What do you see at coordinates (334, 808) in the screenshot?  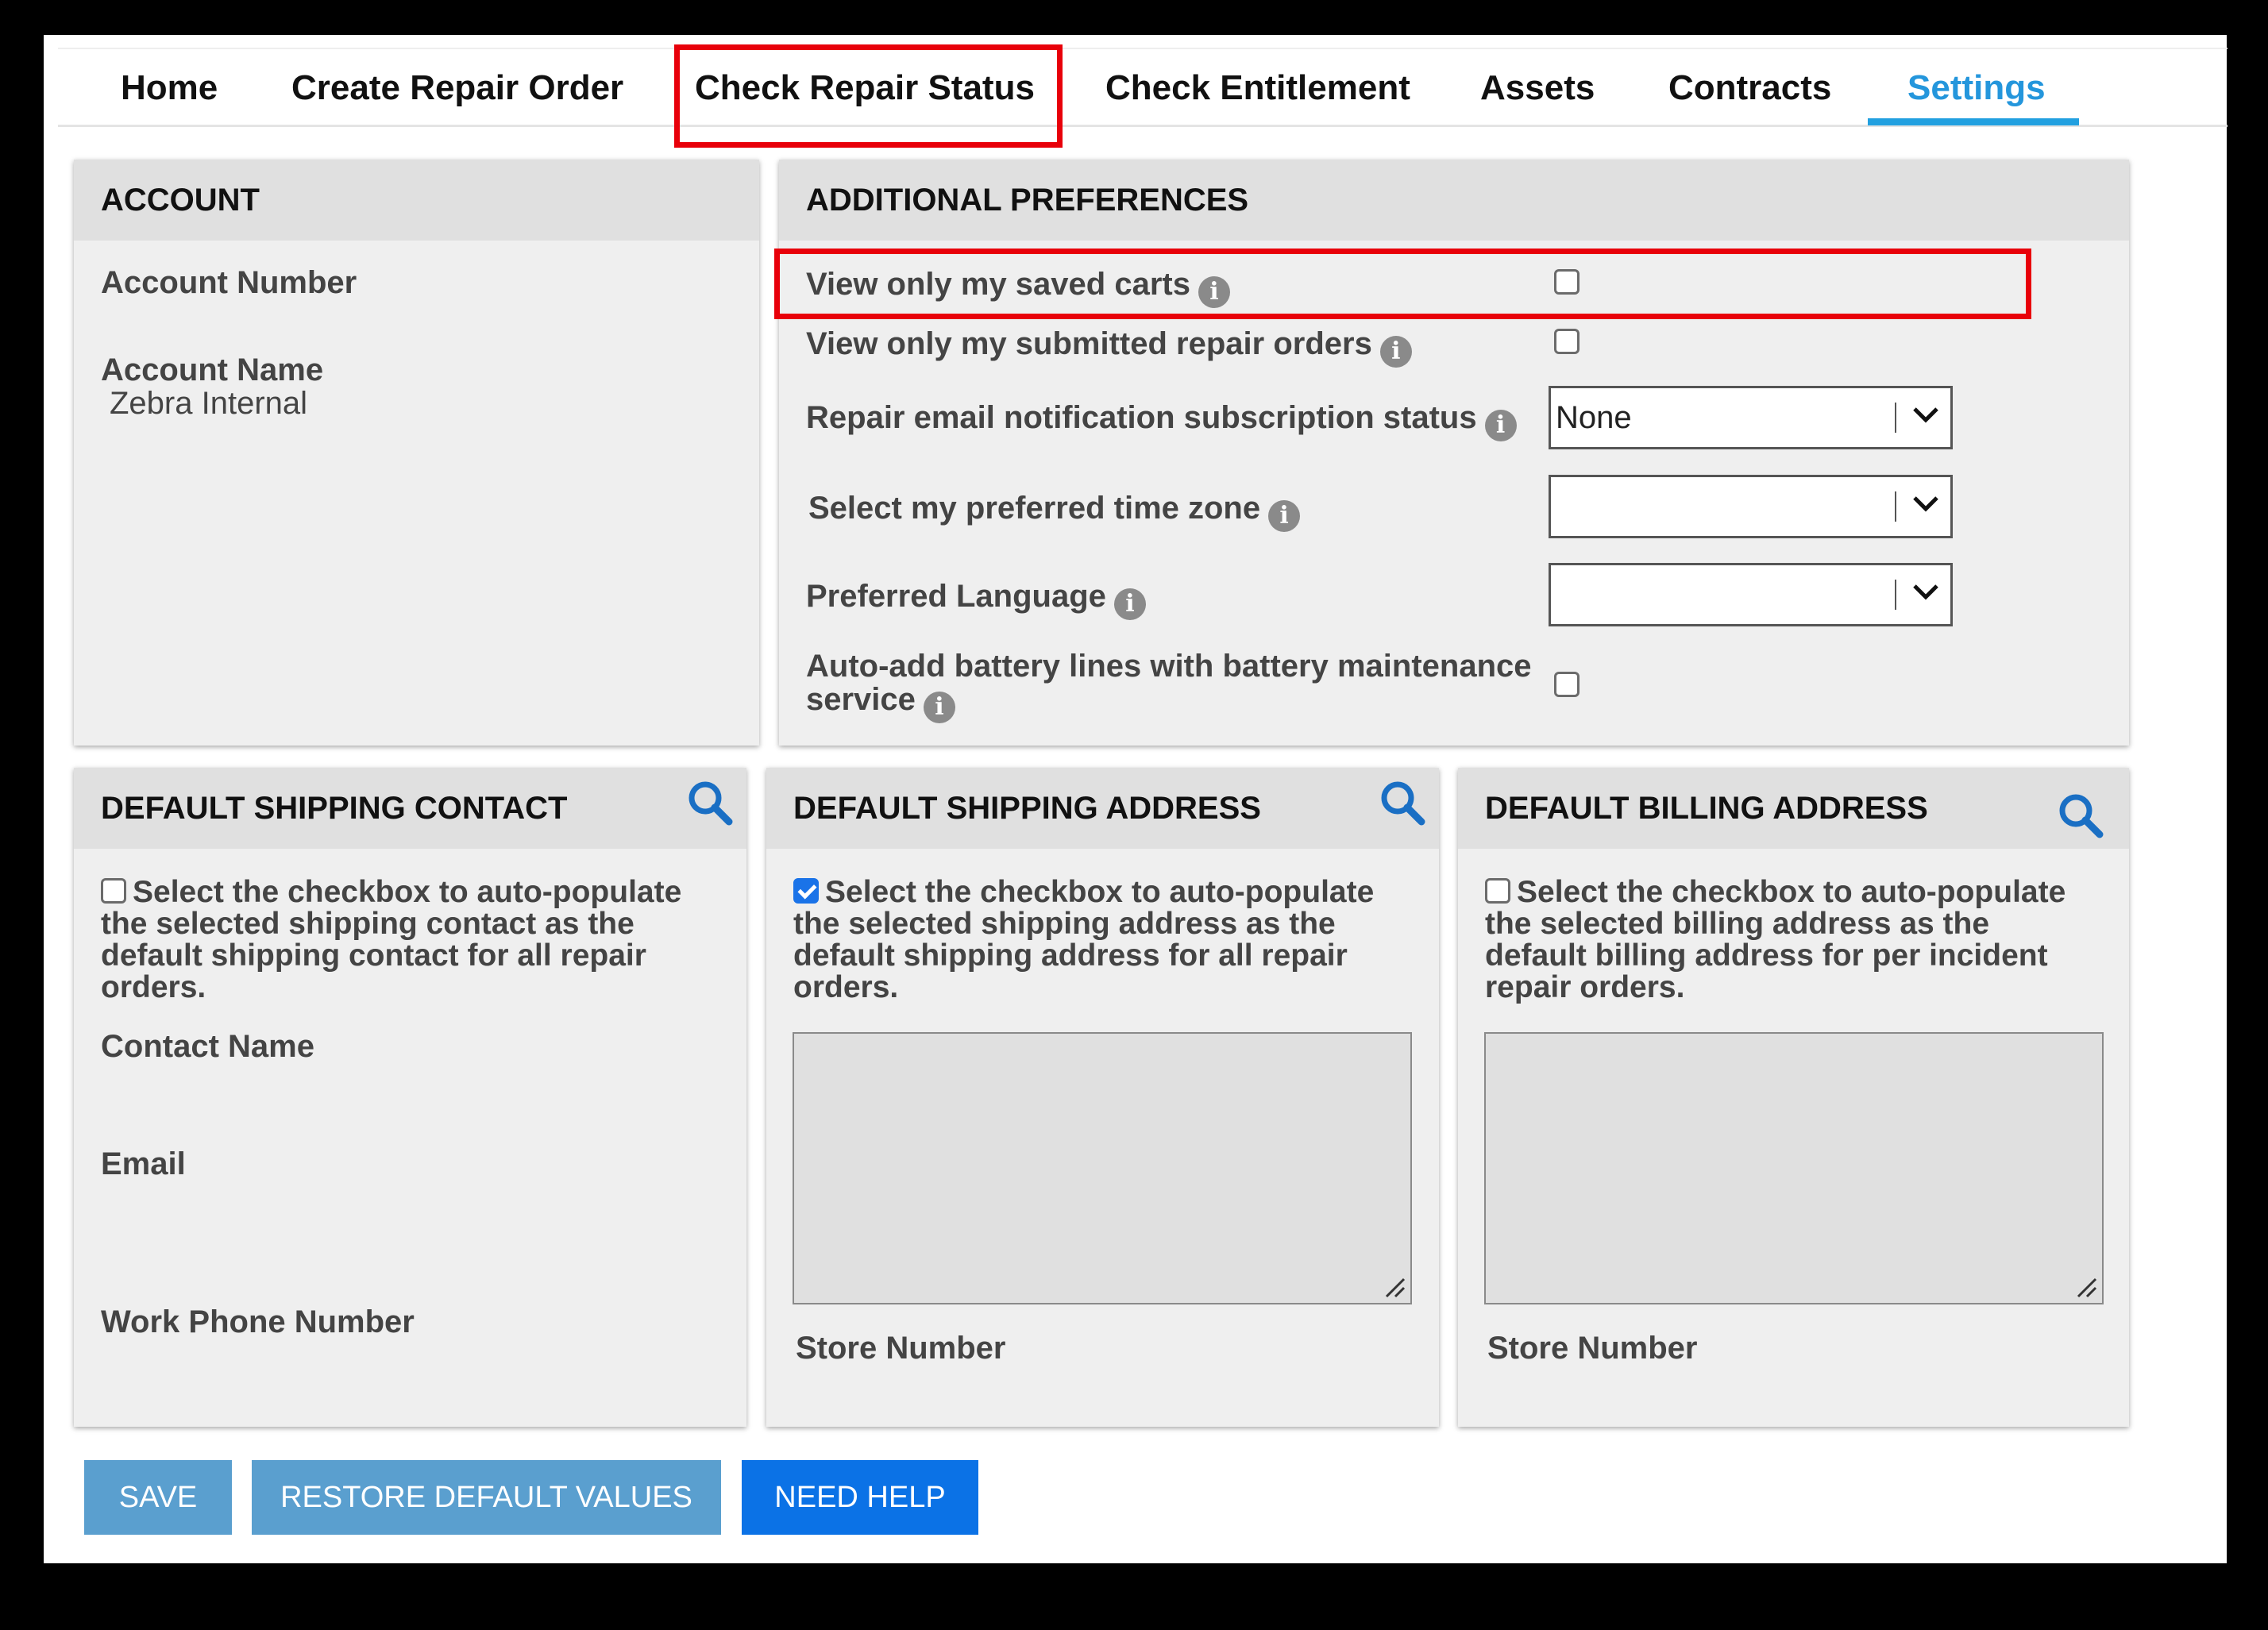 I see `shipping-contact-title: DEFAULT SHIPPING CONTACT` at bounding box center [334, 808].